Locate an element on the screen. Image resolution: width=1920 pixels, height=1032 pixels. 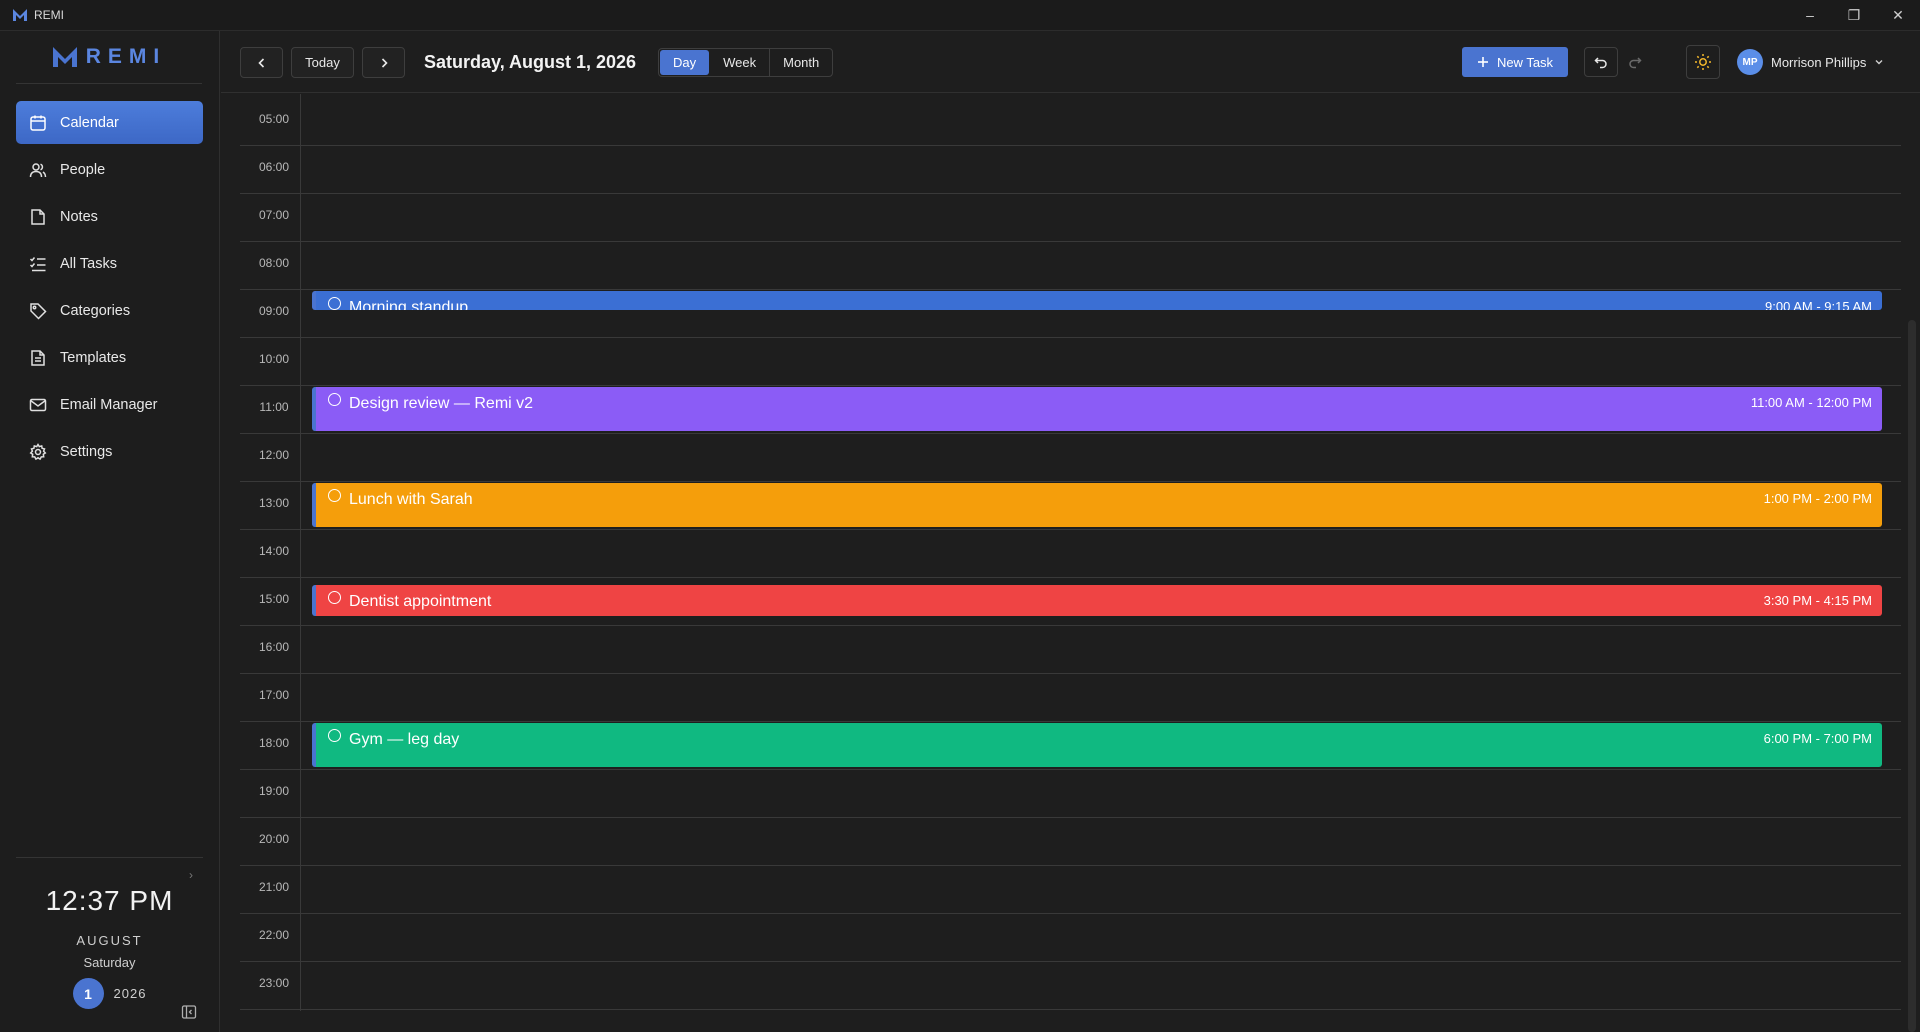
mail-icon is located at coordinates (38, 405).